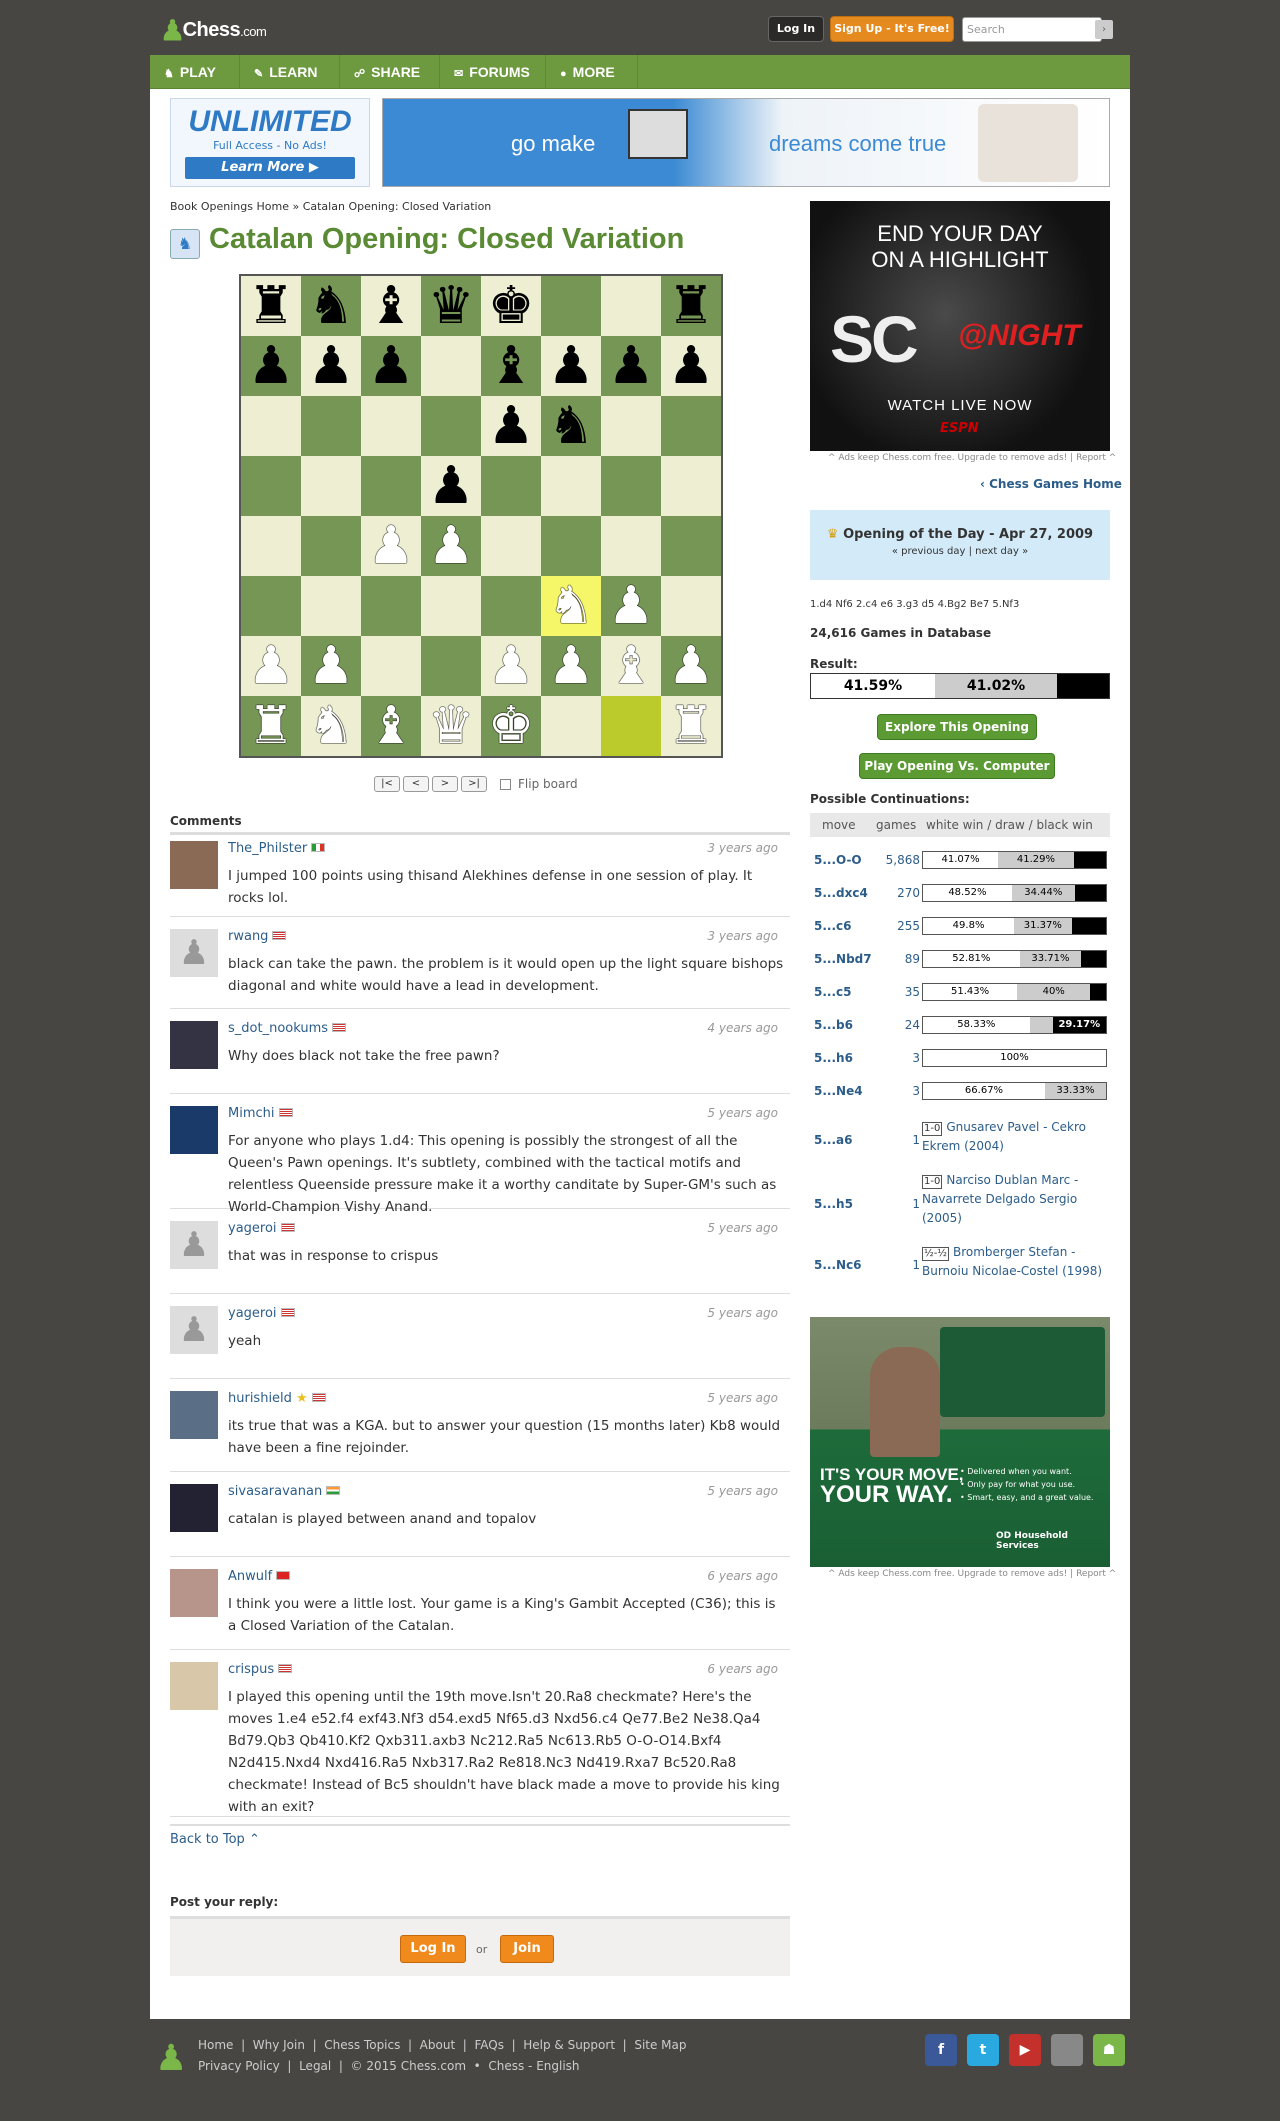 Image resolution: width=1280 pixels, height=2121 pixels. What do you see at coordinates (983, 2050) in the screenshot?
I see `twitter-icon: t` at bounding box center [983, 2050].